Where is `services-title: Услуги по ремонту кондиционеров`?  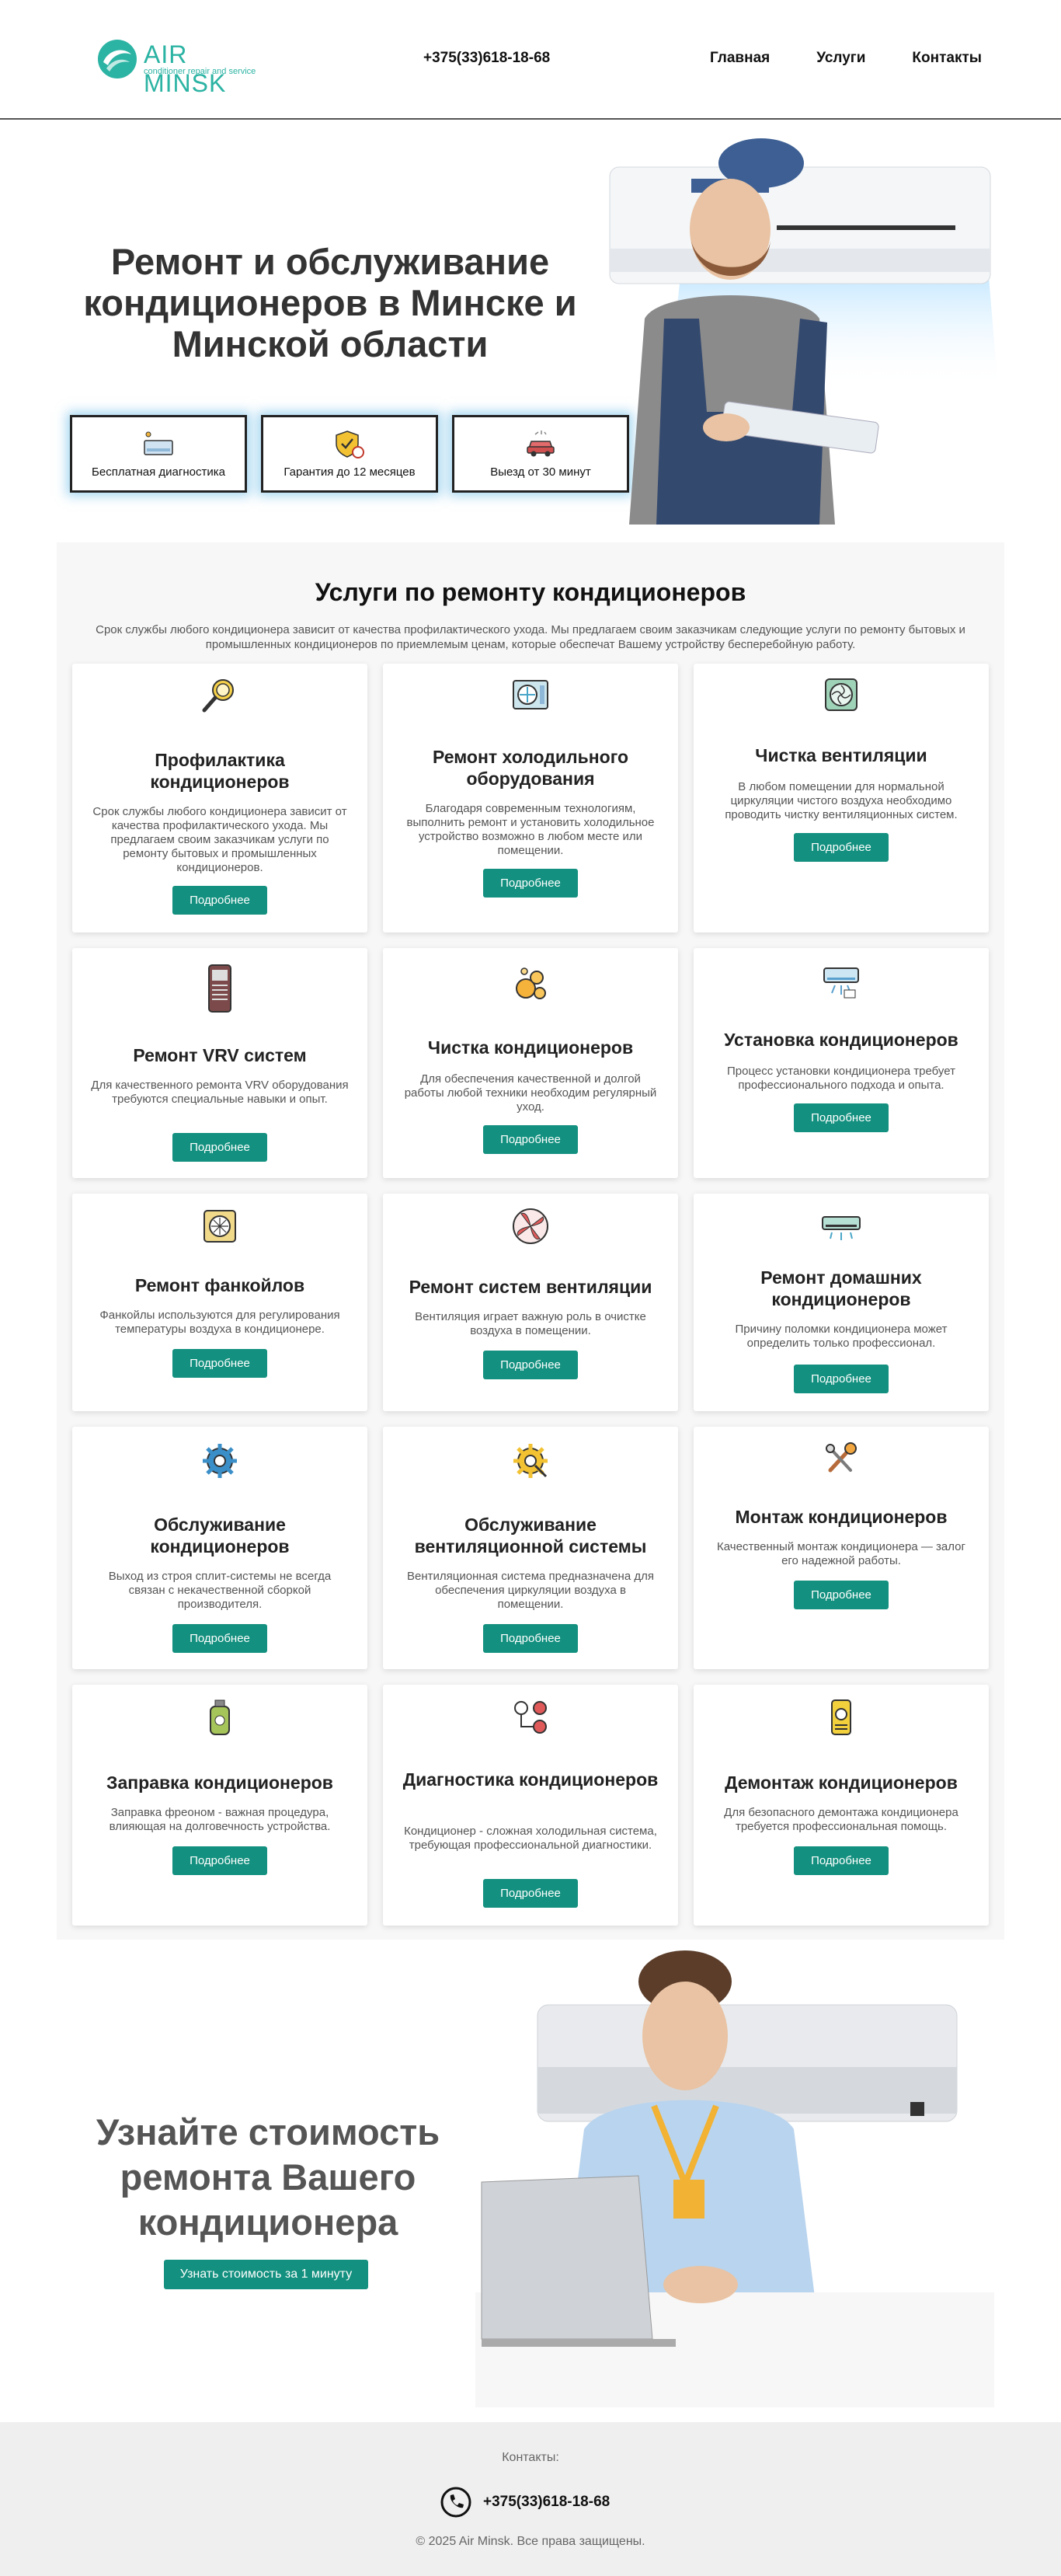
services-title: Услуги по ремонту кондиционеров is located at coordinates (530, 592).